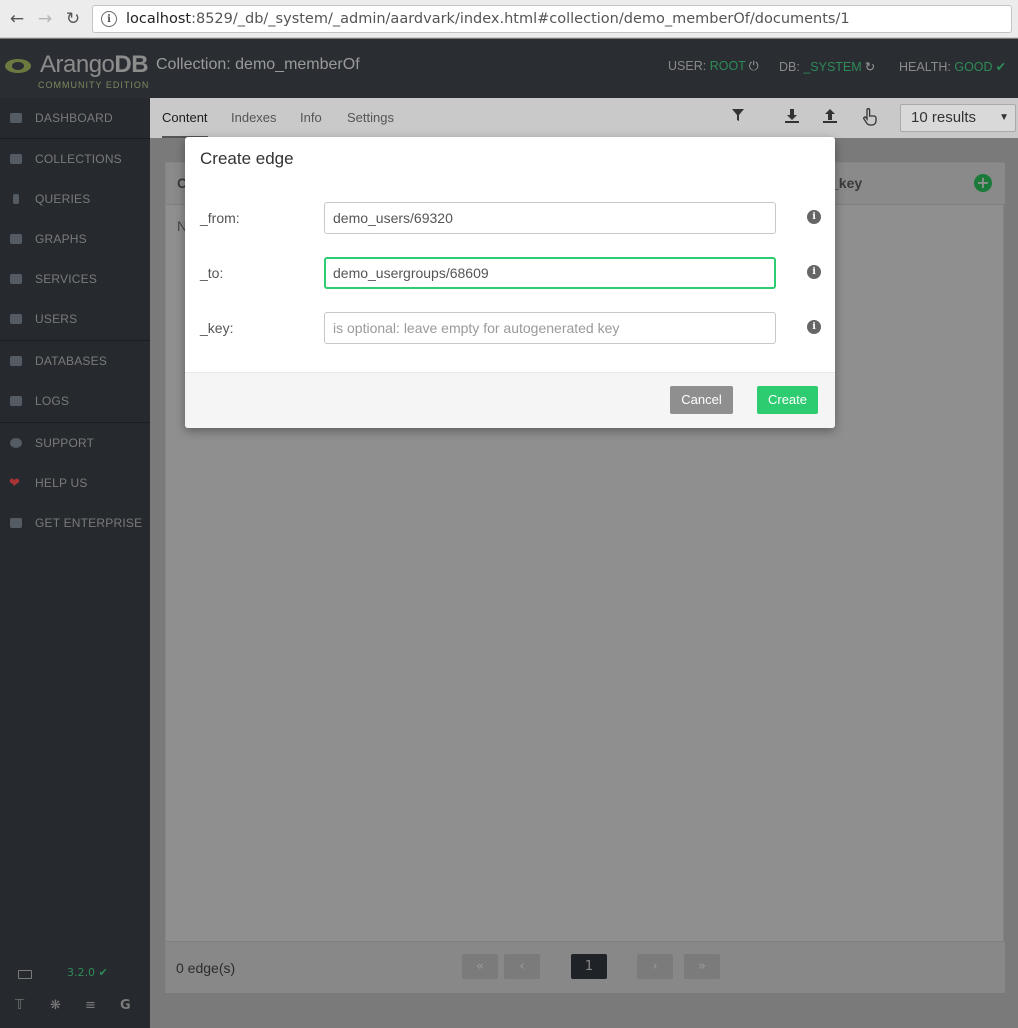 Image resolution: width=1018 pixels, height=1028 pixels. I want to click on modal-footer: Cancel Create, so click(510, 400).